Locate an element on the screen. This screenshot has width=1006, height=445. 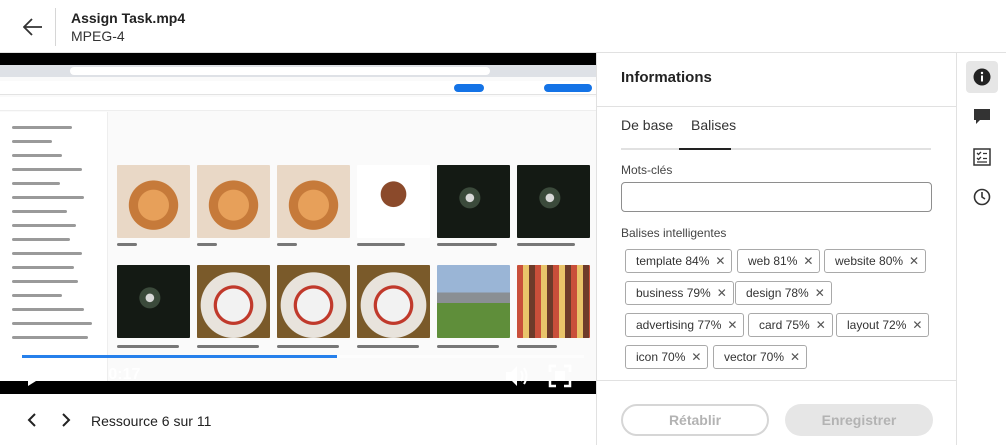
video-sidebar is located at coordinates (54, 246).